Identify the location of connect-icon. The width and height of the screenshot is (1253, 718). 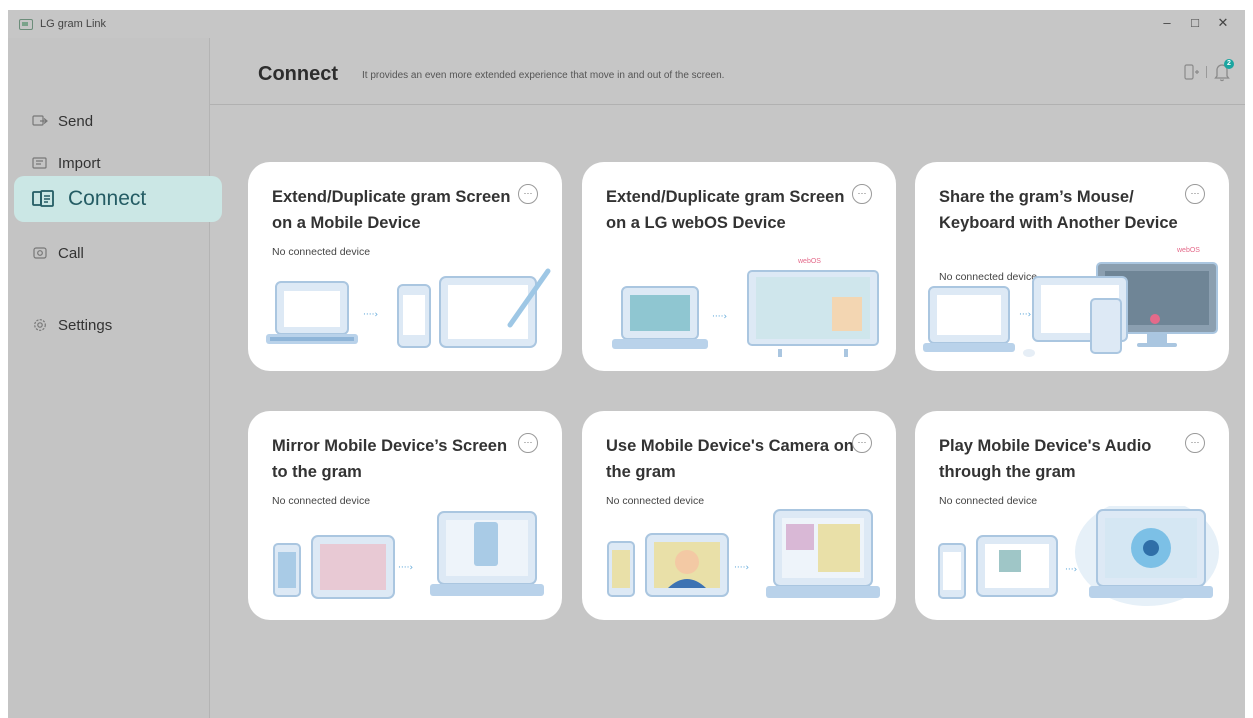
(43, 199).